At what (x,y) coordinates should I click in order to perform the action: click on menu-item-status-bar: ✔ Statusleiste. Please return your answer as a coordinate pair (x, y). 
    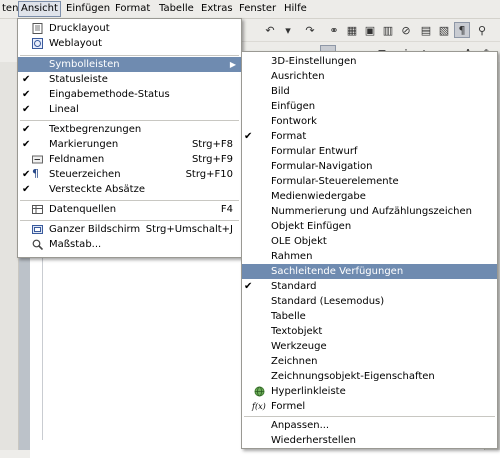
    Looking at the image, I should click on (129, 79).